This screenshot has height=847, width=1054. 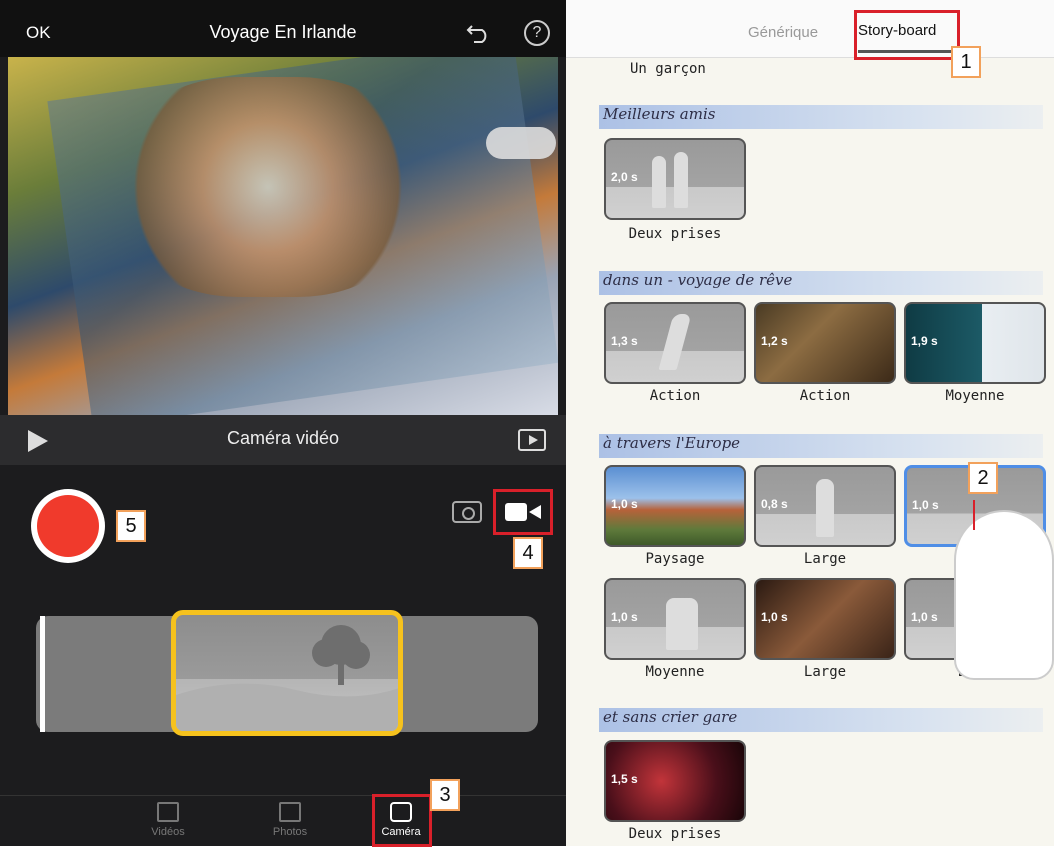 I want to click on tap-indicator-line, so click(x=974, y=515).